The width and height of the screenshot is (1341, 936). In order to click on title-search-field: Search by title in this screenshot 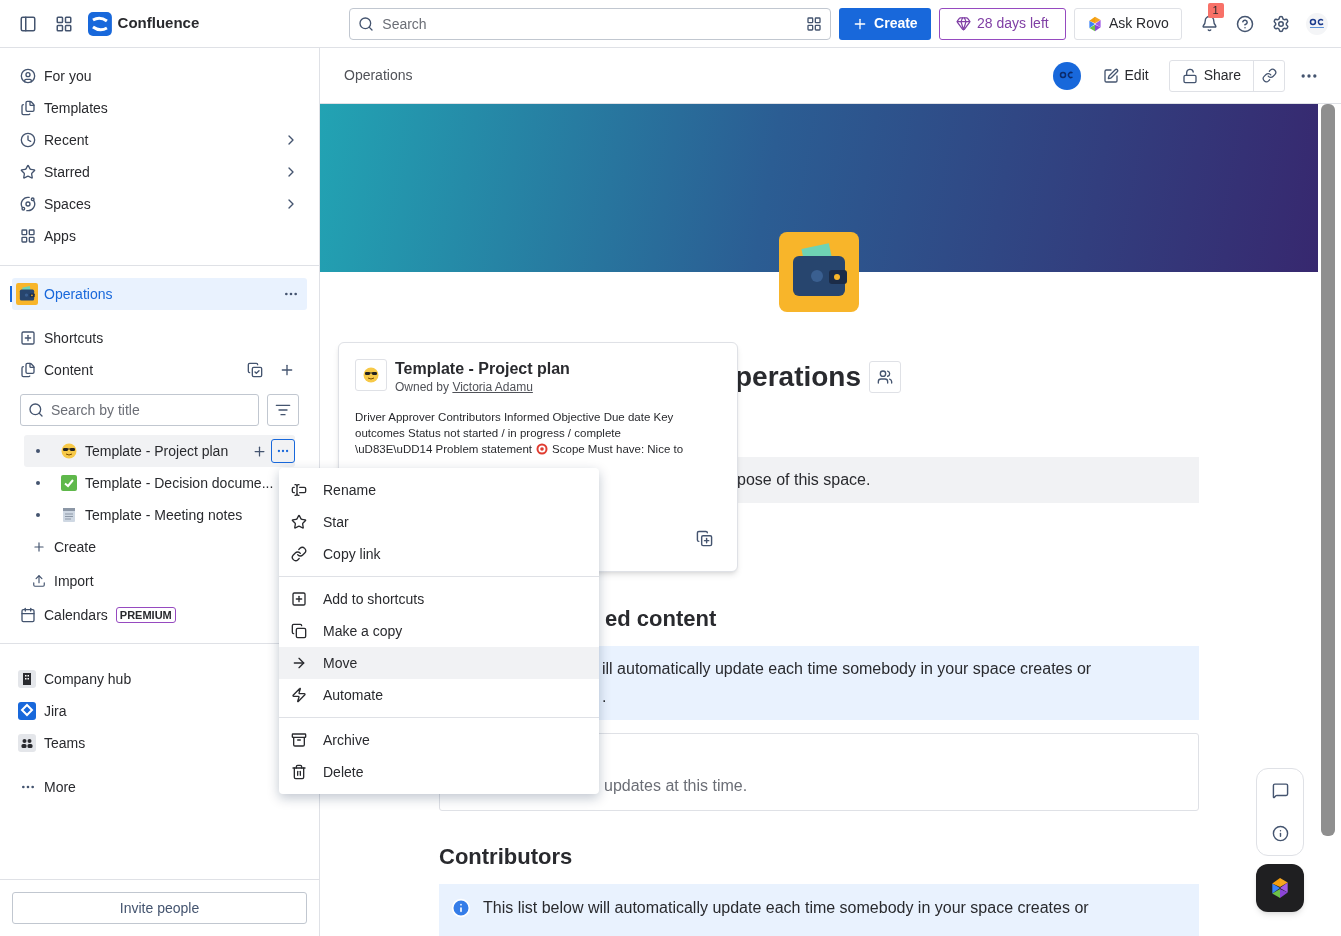, I will do `click(139, 410)`.